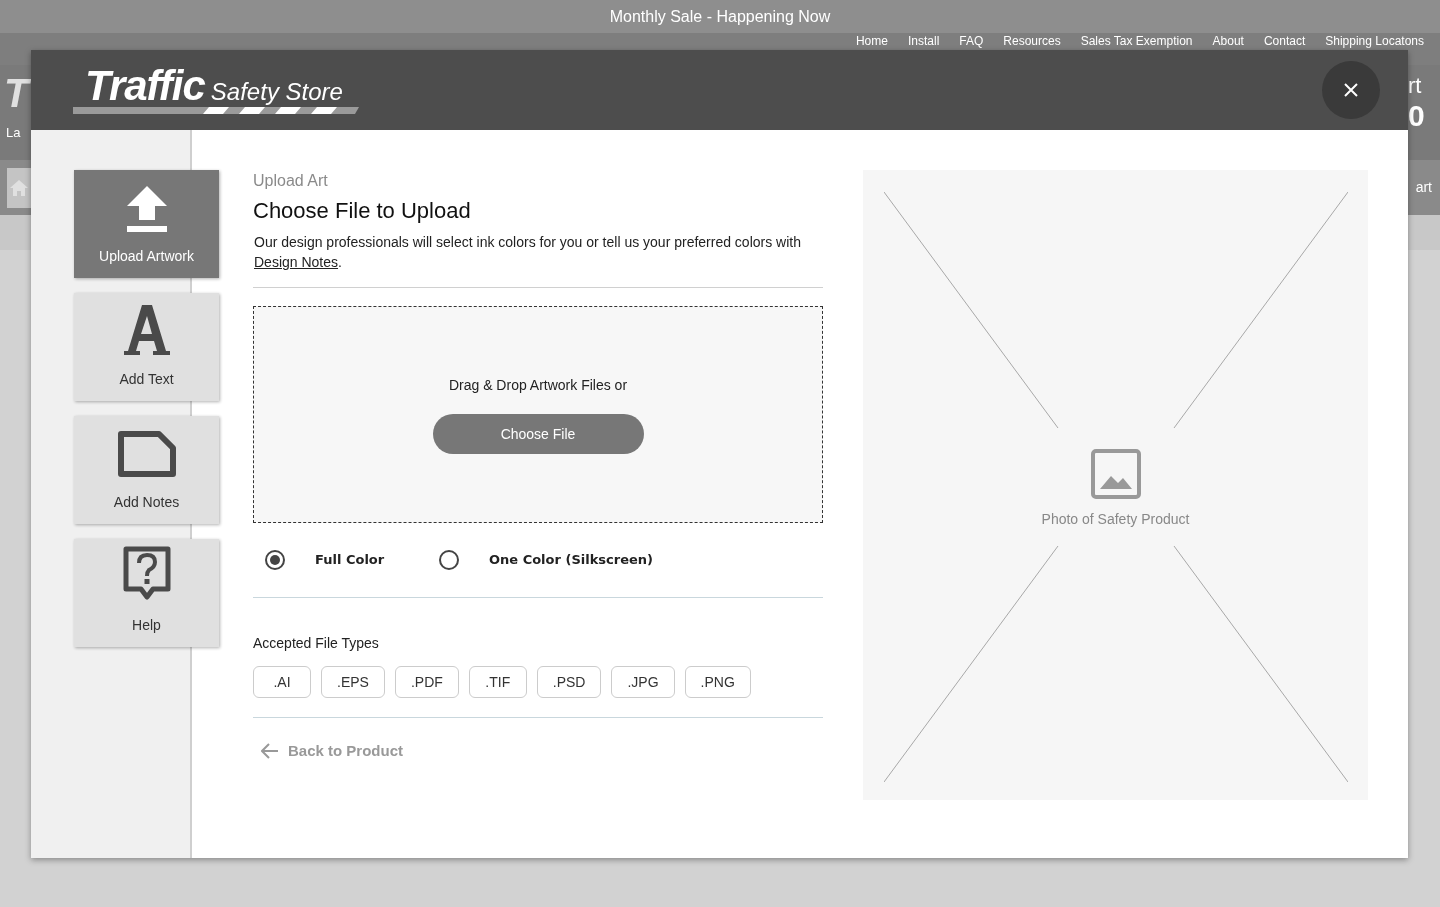 This screenshot has width=1440, height=907. What do you see at coordinates (282, 682) in the screenshot?
I see `file-type-tag: .AI` at bounding box center [282, 682].